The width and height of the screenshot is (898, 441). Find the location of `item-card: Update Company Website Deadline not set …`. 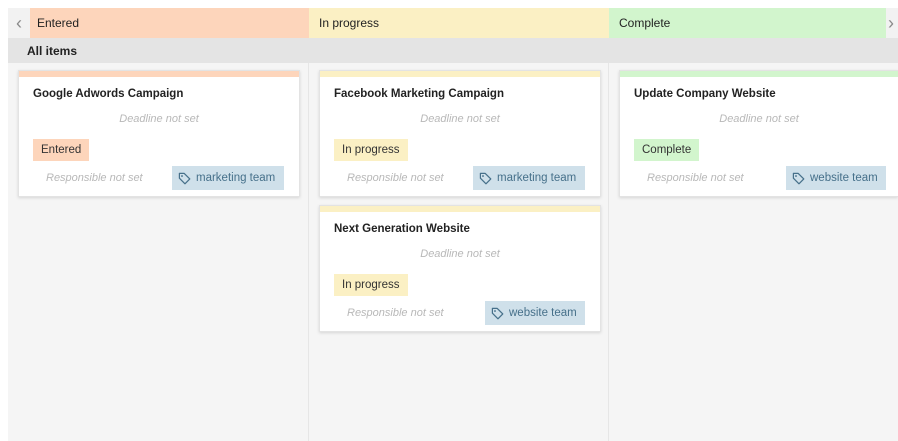

item-card: Update Company Website Deadline not set … is located at coordinates (758, 133).